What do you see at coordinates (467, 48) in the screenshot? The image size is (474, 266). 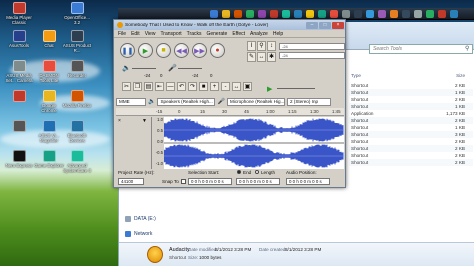 I see `search-icon: ⚲` at bounding box center [467, 48].